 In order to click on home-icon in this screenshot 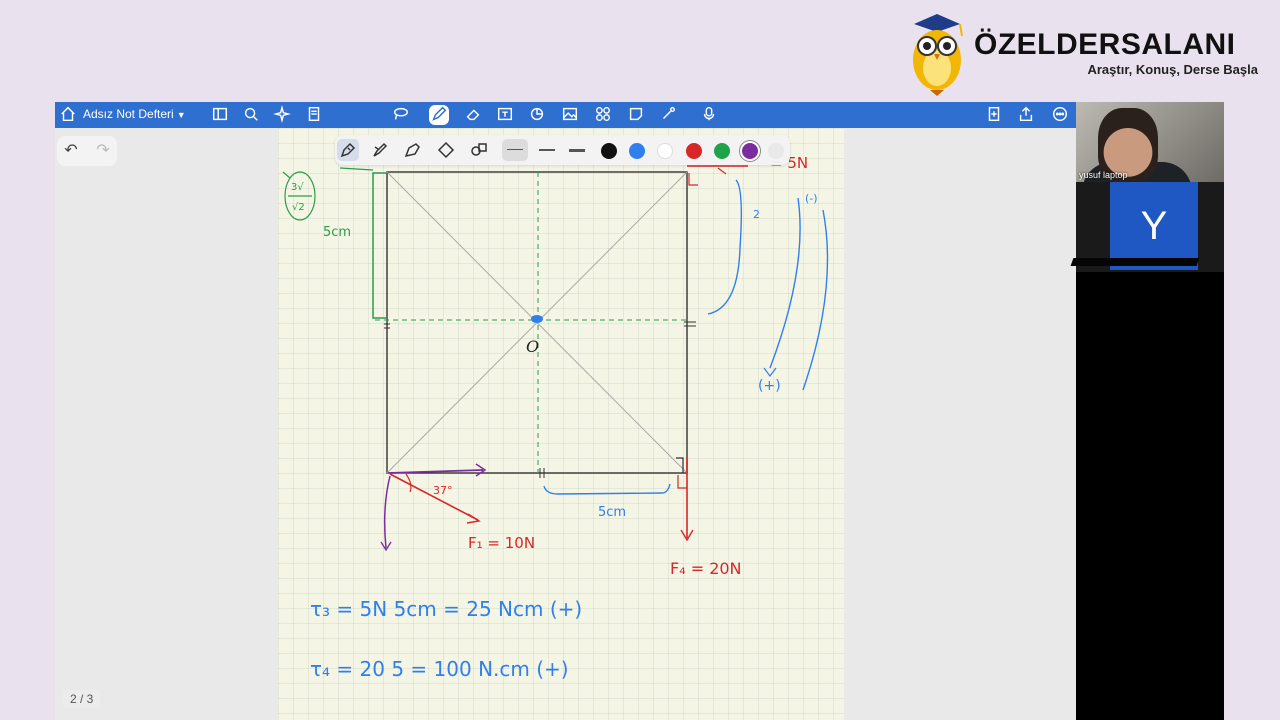, I will do `click(68, 115)`.